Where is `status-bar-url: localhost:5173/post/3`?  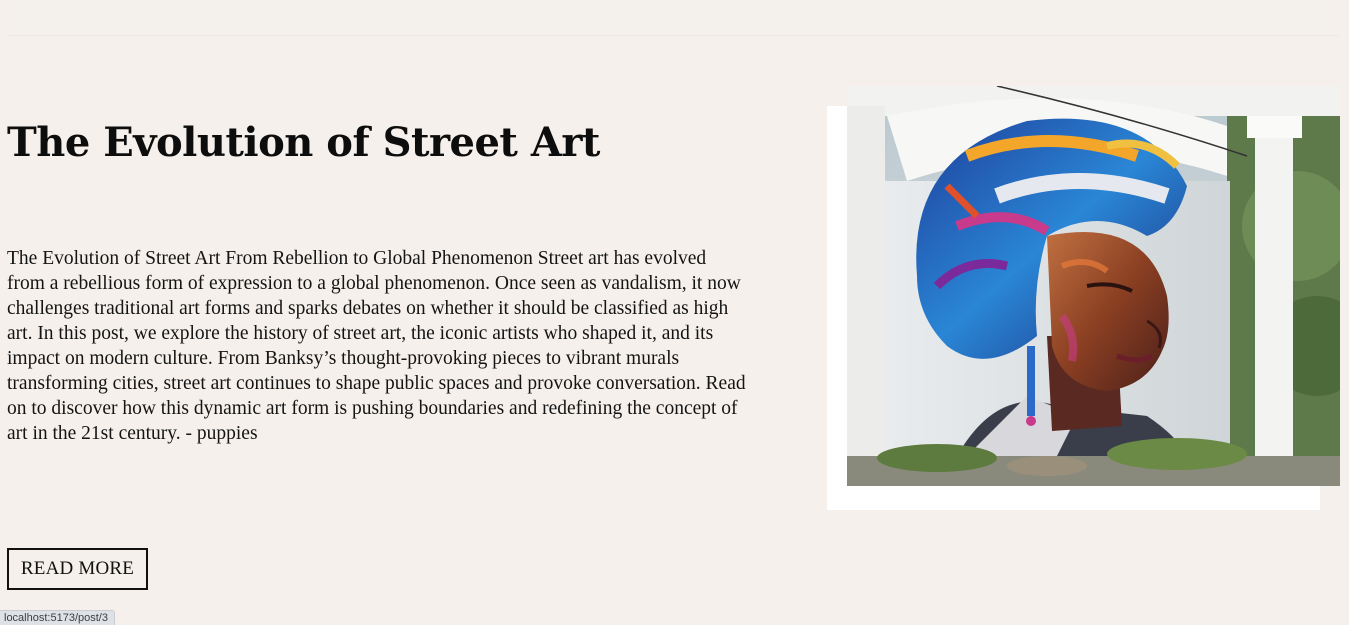
status-bar-url: localhost:5173/post/3 is located at coordinates (57, 617).